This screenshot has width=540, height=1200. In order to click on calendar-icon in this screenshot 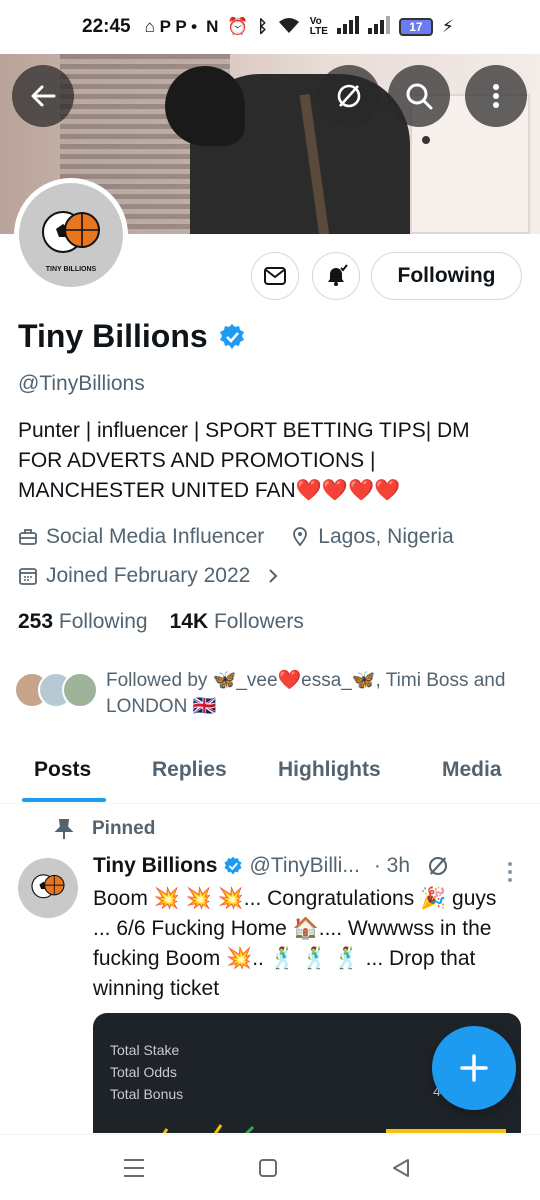, I will do `click(28, 576)`.